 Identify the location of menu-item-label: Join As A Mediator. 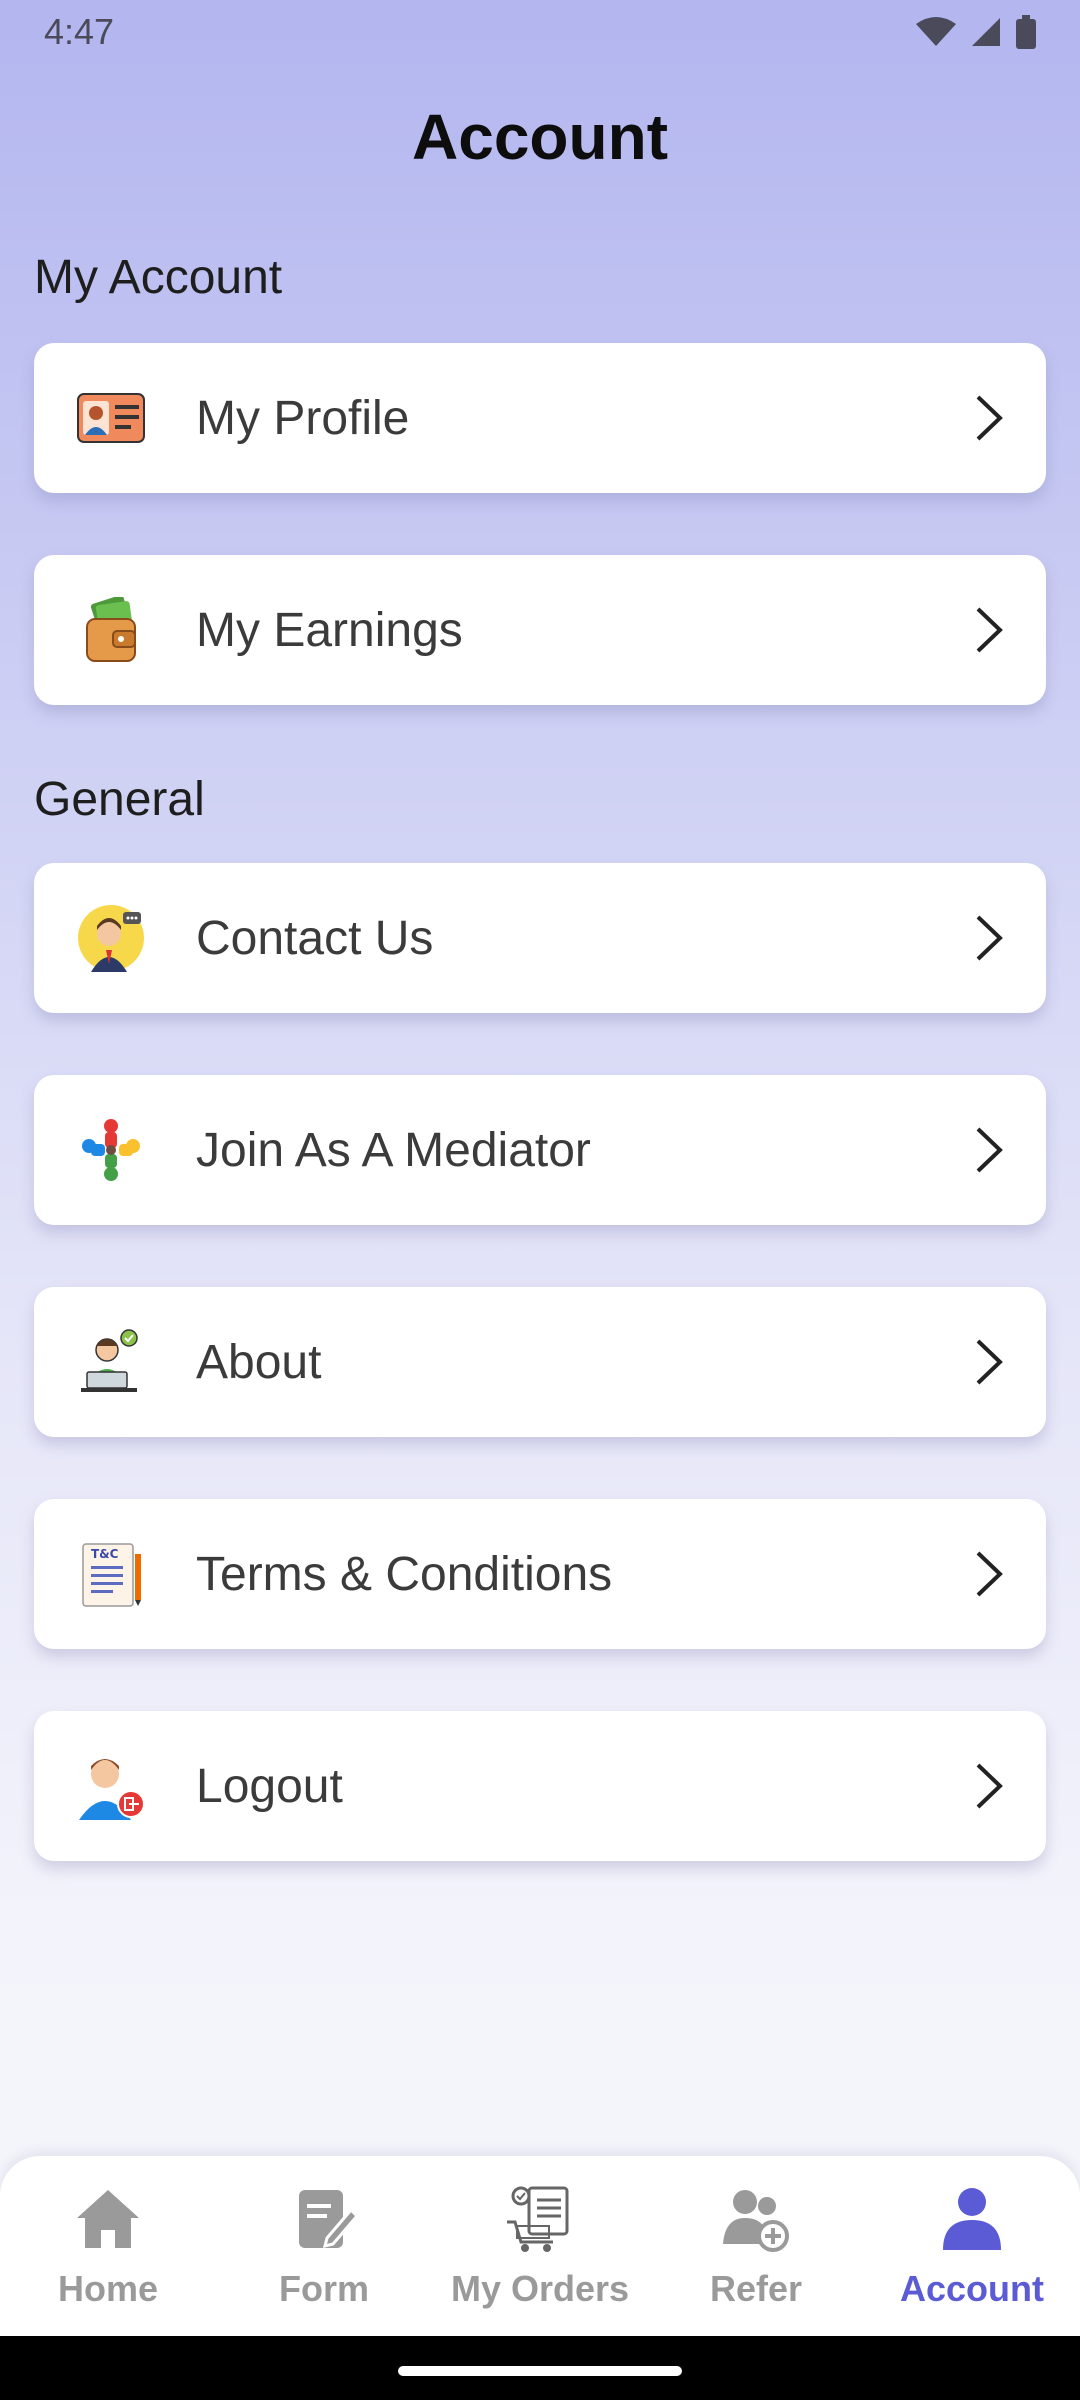
(393, 1150).